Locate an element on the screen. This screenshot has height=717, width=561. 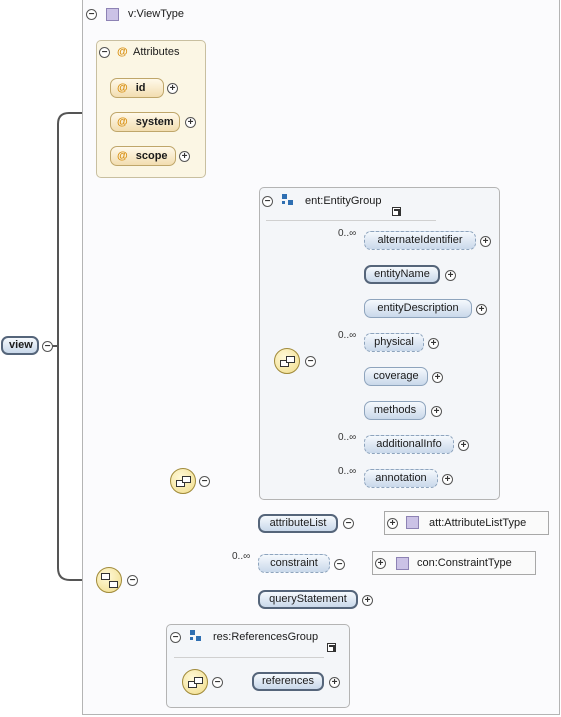
collapse-references-group-icon: − is located at coordinates (175, 637).